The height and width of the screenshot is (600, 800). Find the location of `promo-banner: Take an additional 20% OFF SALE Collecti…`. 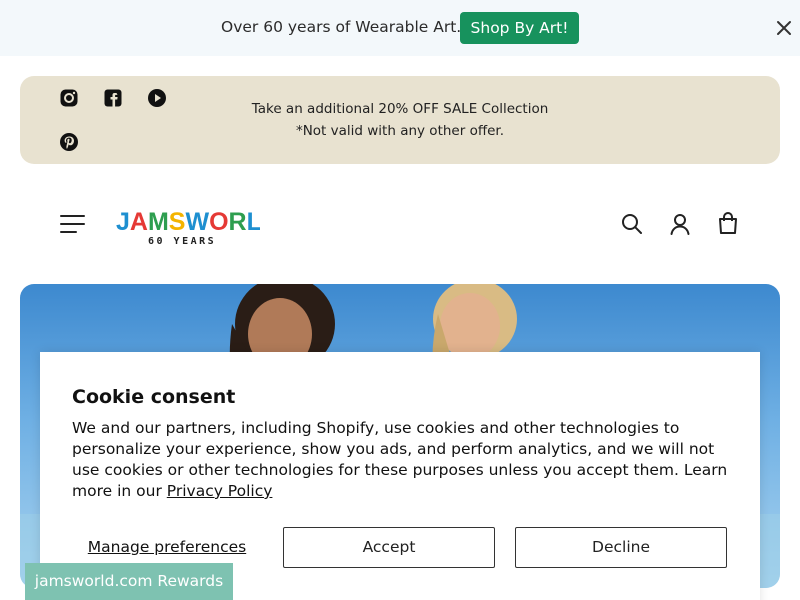

promo-banner: Take an additional 20% OFF SALE Collecti… is located at coordinates (400, 120).